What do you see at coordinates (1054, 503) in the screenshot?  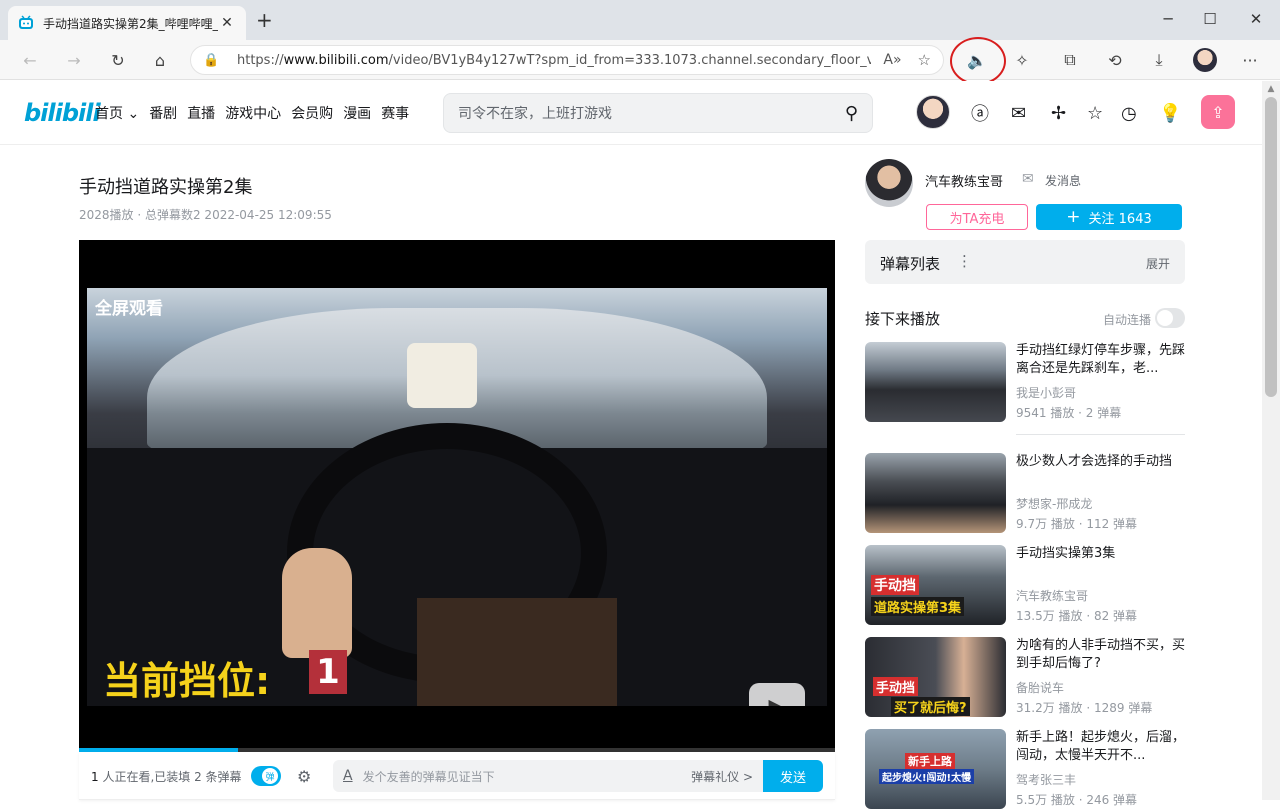 I see `recommended-uploader: 梦想家-邢成龙` at bounding box center [1054, 503].